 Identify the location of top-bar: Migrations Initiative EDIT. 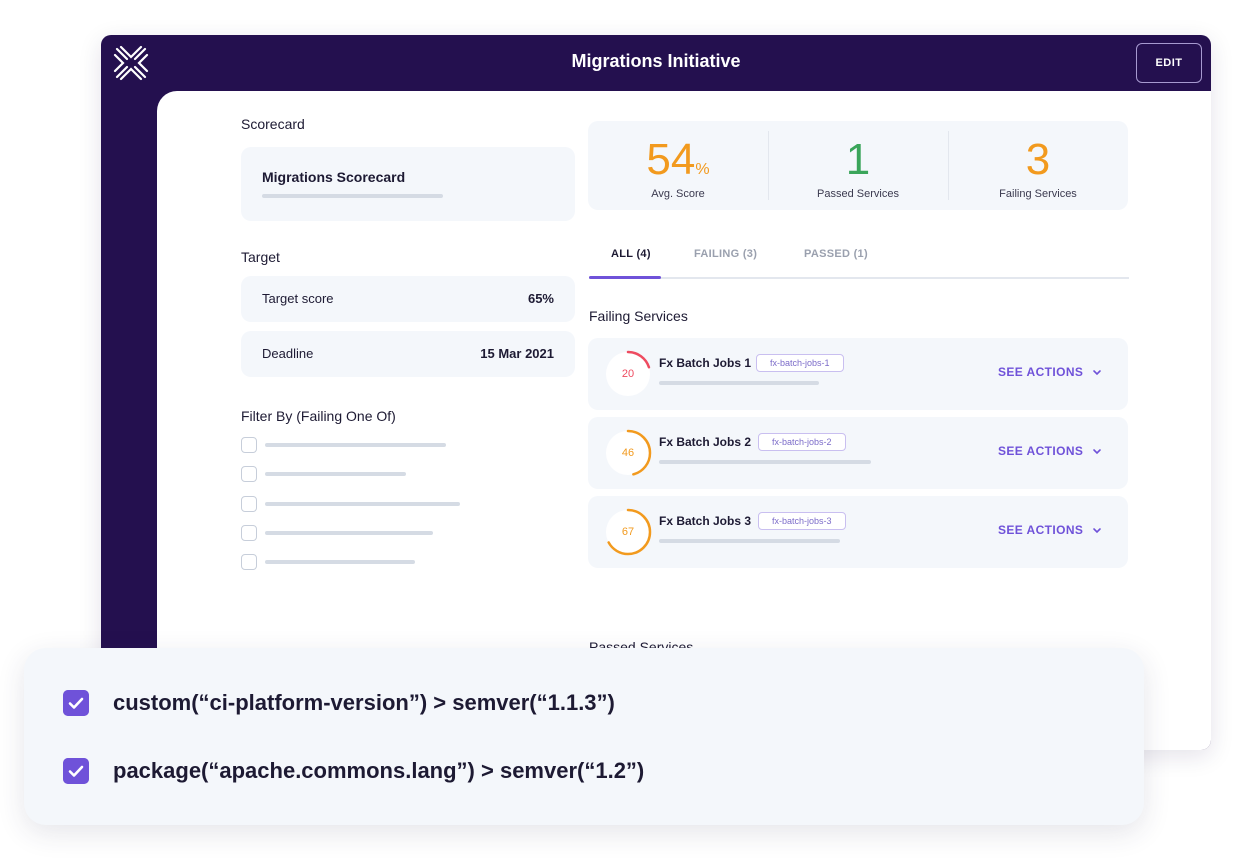
(656, 63).